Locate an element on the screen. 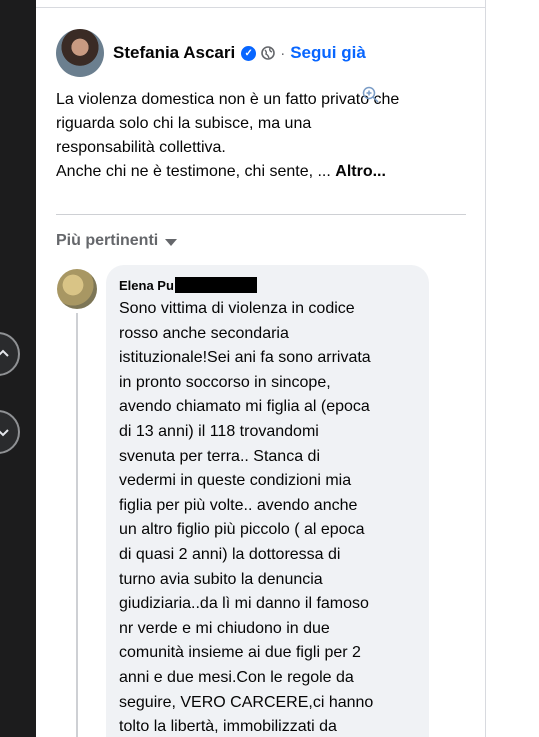  post-text-line: riguarda solo chi la subisce, ma una is located at coordinates (184, 123).